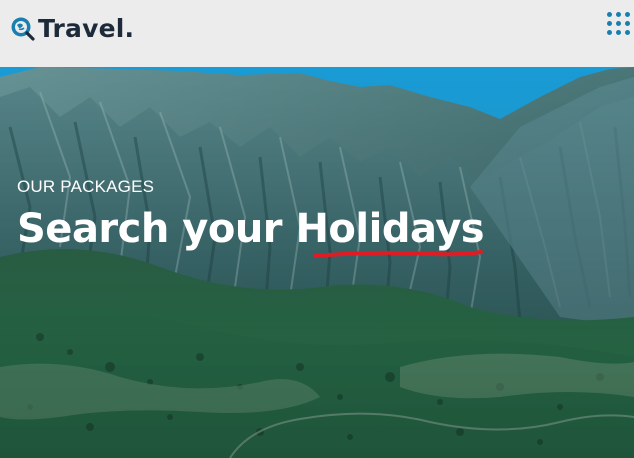  I want to click on hero-eyebrow: OUR PACKAGES, so click(86, 186).